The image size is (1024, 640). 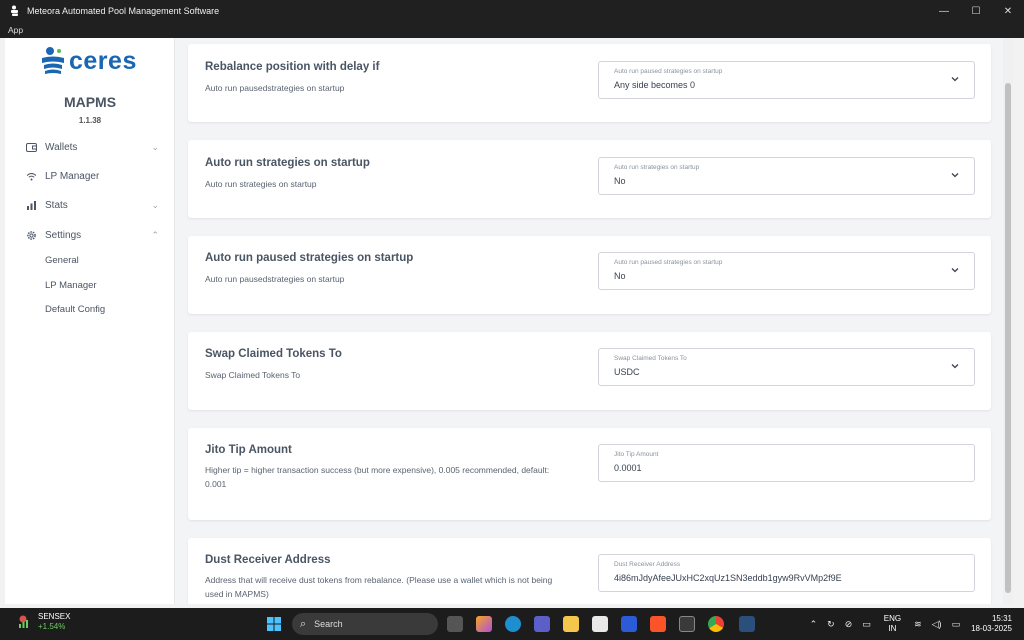 What do you see at coordinates (92, 147) in the screenshot?
I see `sidebar-item-wallets: Wallets ⌄` at bounding box center [92, 147].